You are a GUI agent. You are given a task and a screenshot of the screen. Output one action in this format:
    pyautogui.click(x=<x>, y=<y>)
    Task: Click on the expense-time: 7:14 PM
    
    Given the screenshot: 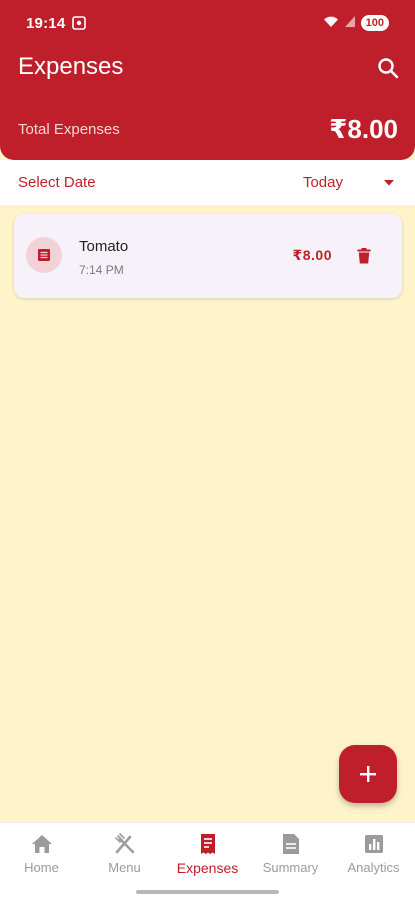 What is the action you would take?
    pyautogui.click(x=101, y=270)
    